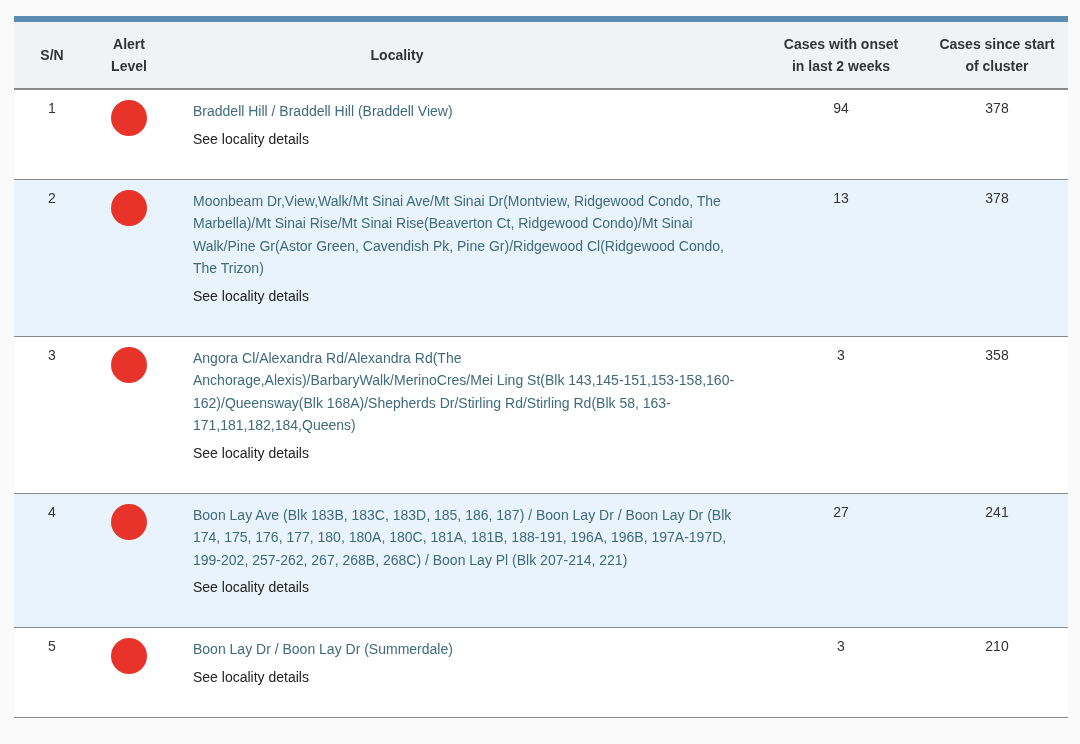 This screenshot has width=1080, height=744. I want to click on column-header: Cases with onset in last 2 weeks, so click(841, 55).